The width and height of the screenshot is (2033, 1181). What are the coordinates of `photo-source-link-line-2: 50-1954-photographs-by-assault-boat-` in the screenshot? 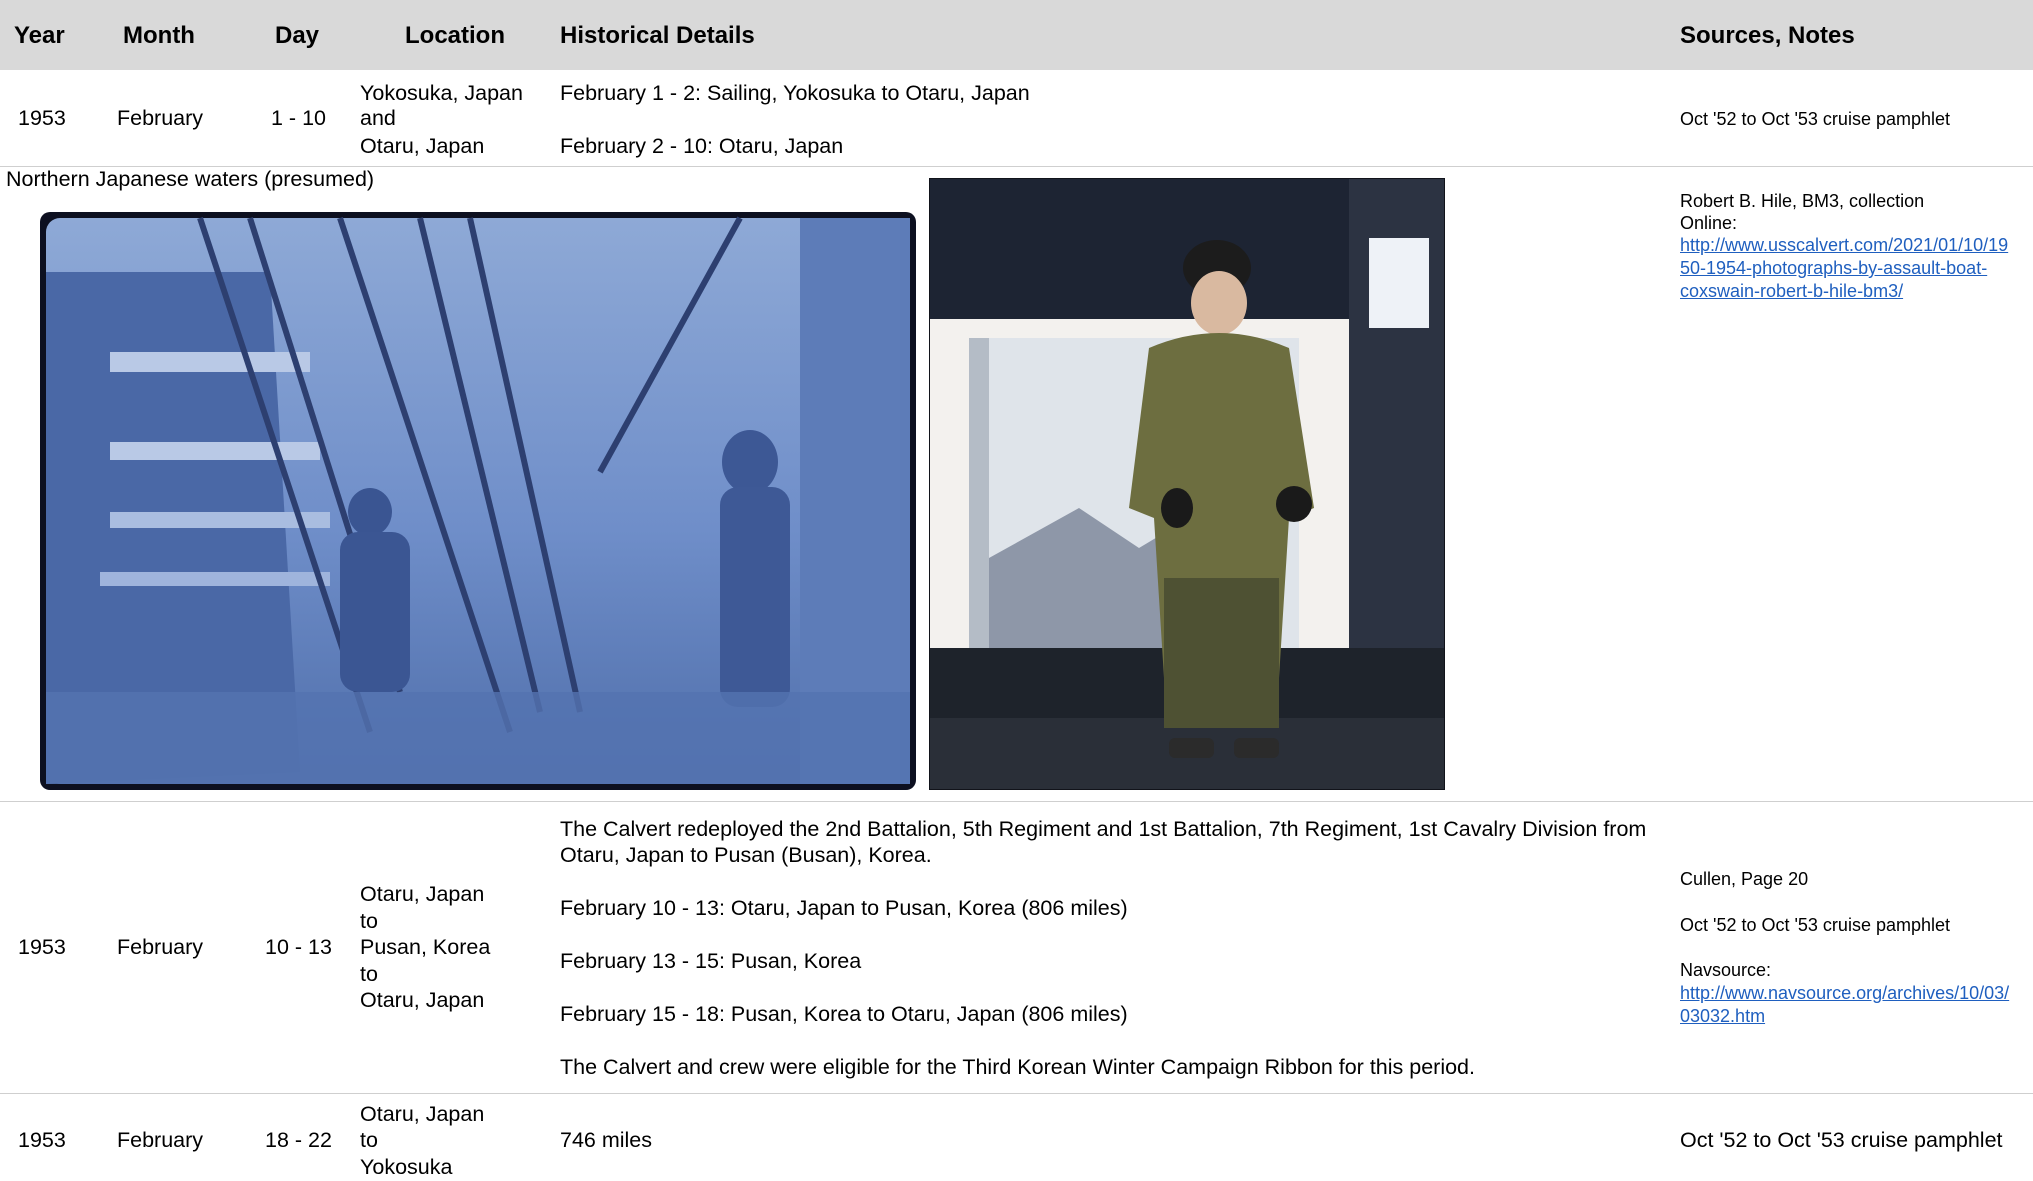 It's located at (1844, 268).